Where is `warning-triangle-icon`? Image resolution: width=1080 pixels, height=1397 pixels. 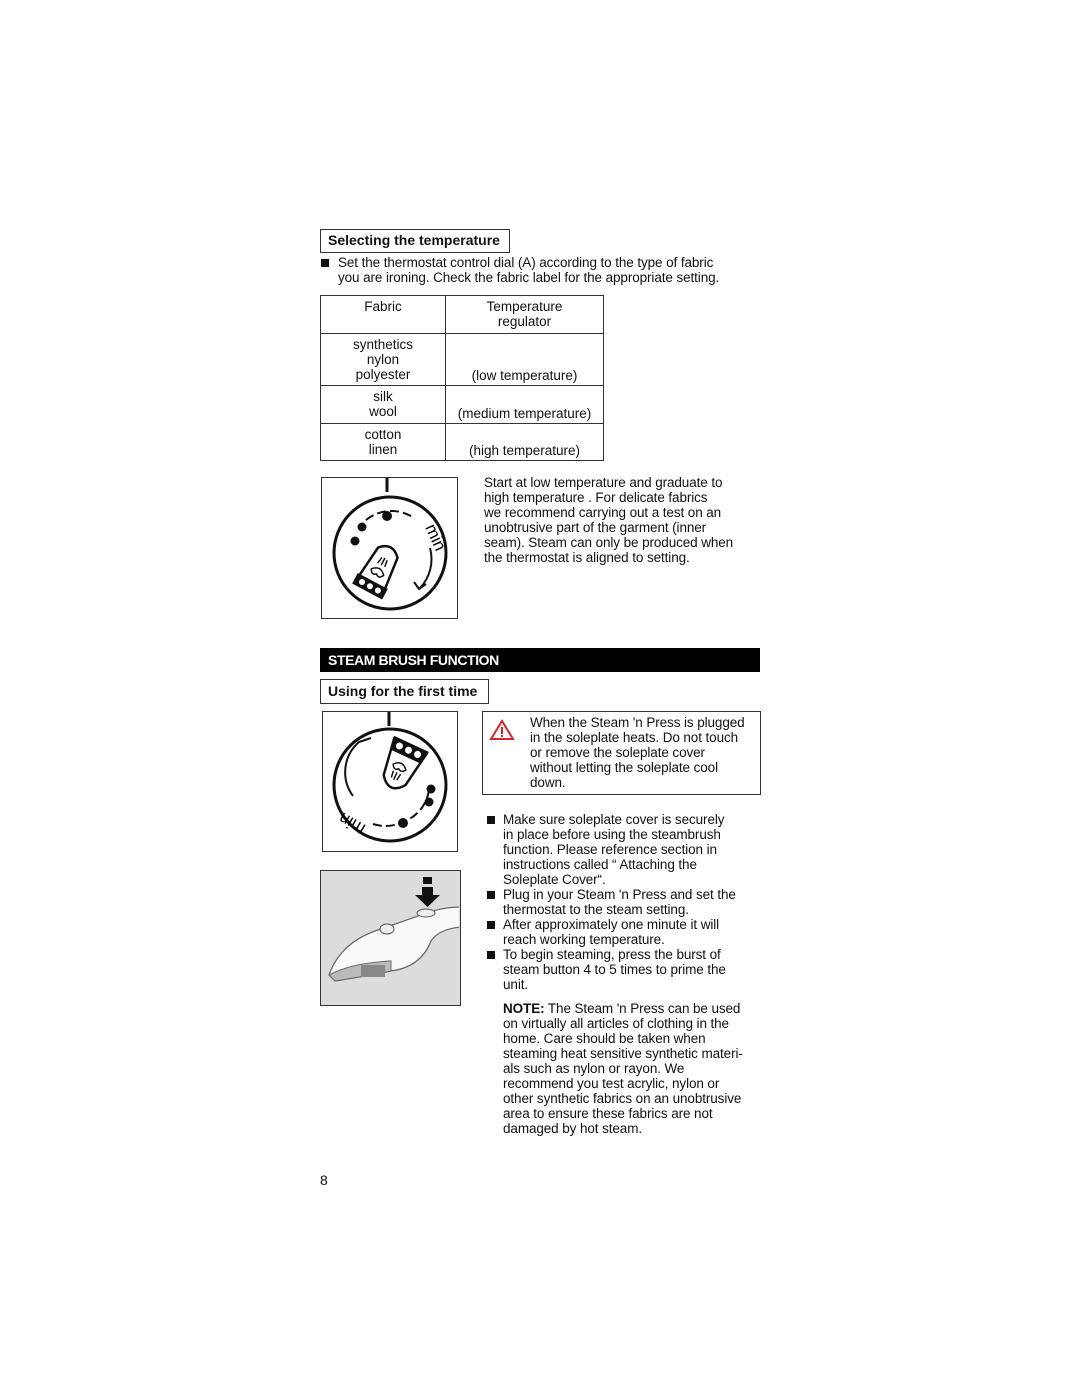
warning-triangle-icon is located at coordinates (502, 729).